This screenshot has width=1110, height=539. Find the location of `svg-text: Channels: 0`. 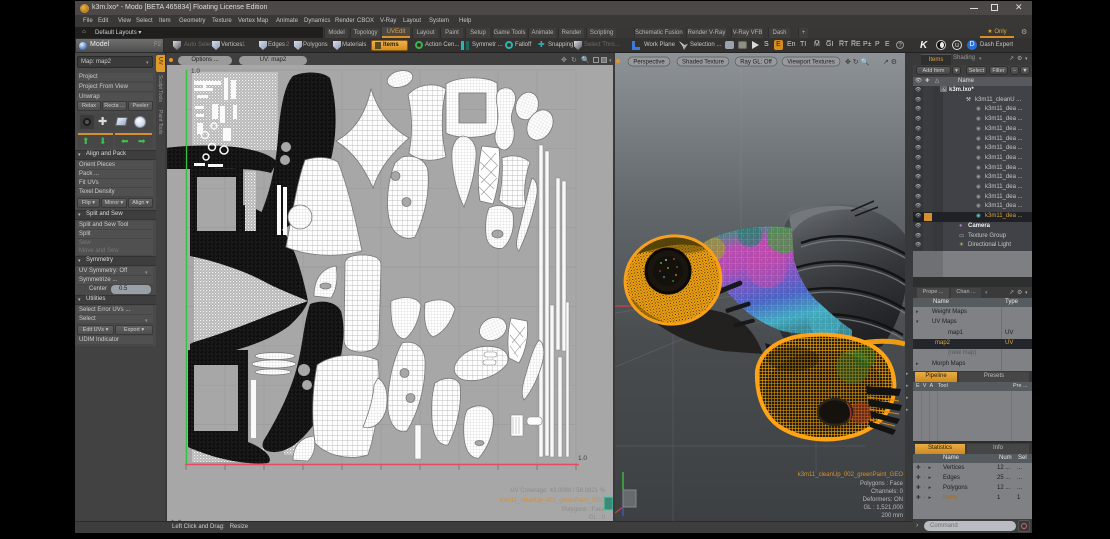

svg-text: Channels: 0 is located at coordinates (887, 492).